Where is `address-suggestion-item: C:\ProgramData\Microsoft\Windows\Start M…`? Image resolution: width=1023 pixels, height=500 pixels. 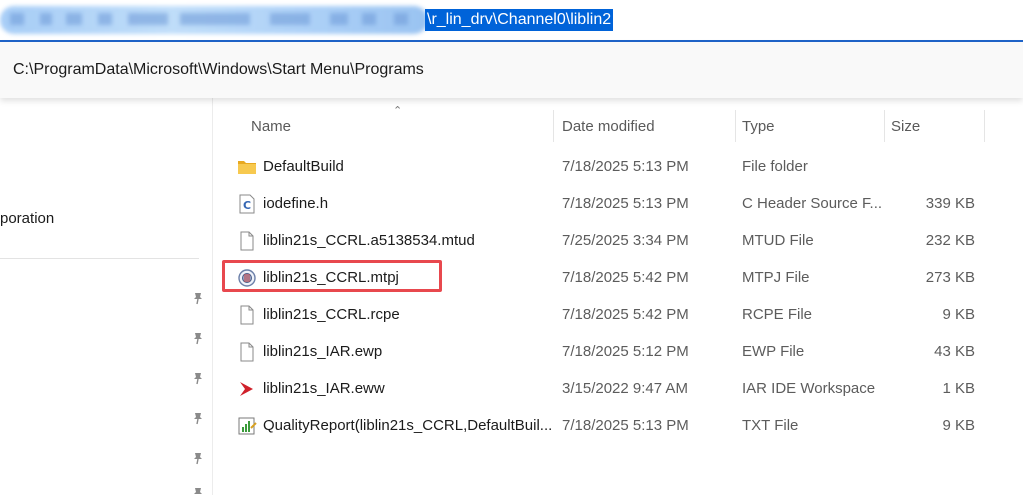
address-suggestion-item: C:\ProgramData\Microsoft\Windows\Start M… is located at coordinates (218, 70).